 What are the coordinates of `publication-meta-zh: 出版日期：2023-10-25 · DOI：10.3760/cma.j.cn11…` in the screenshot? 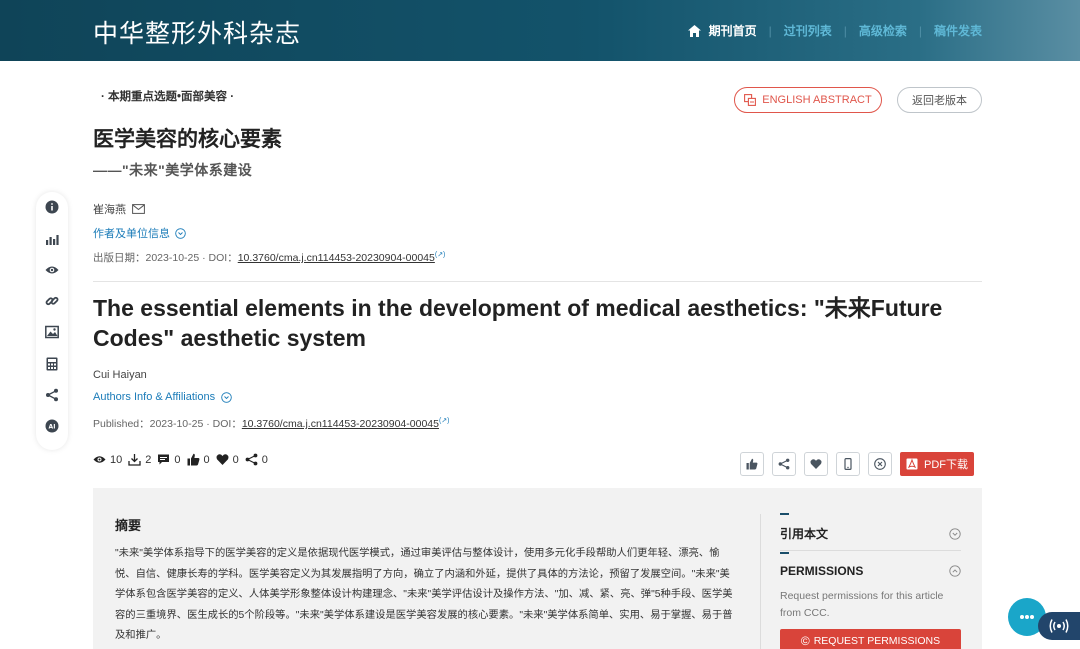 It's located at (269, 257).